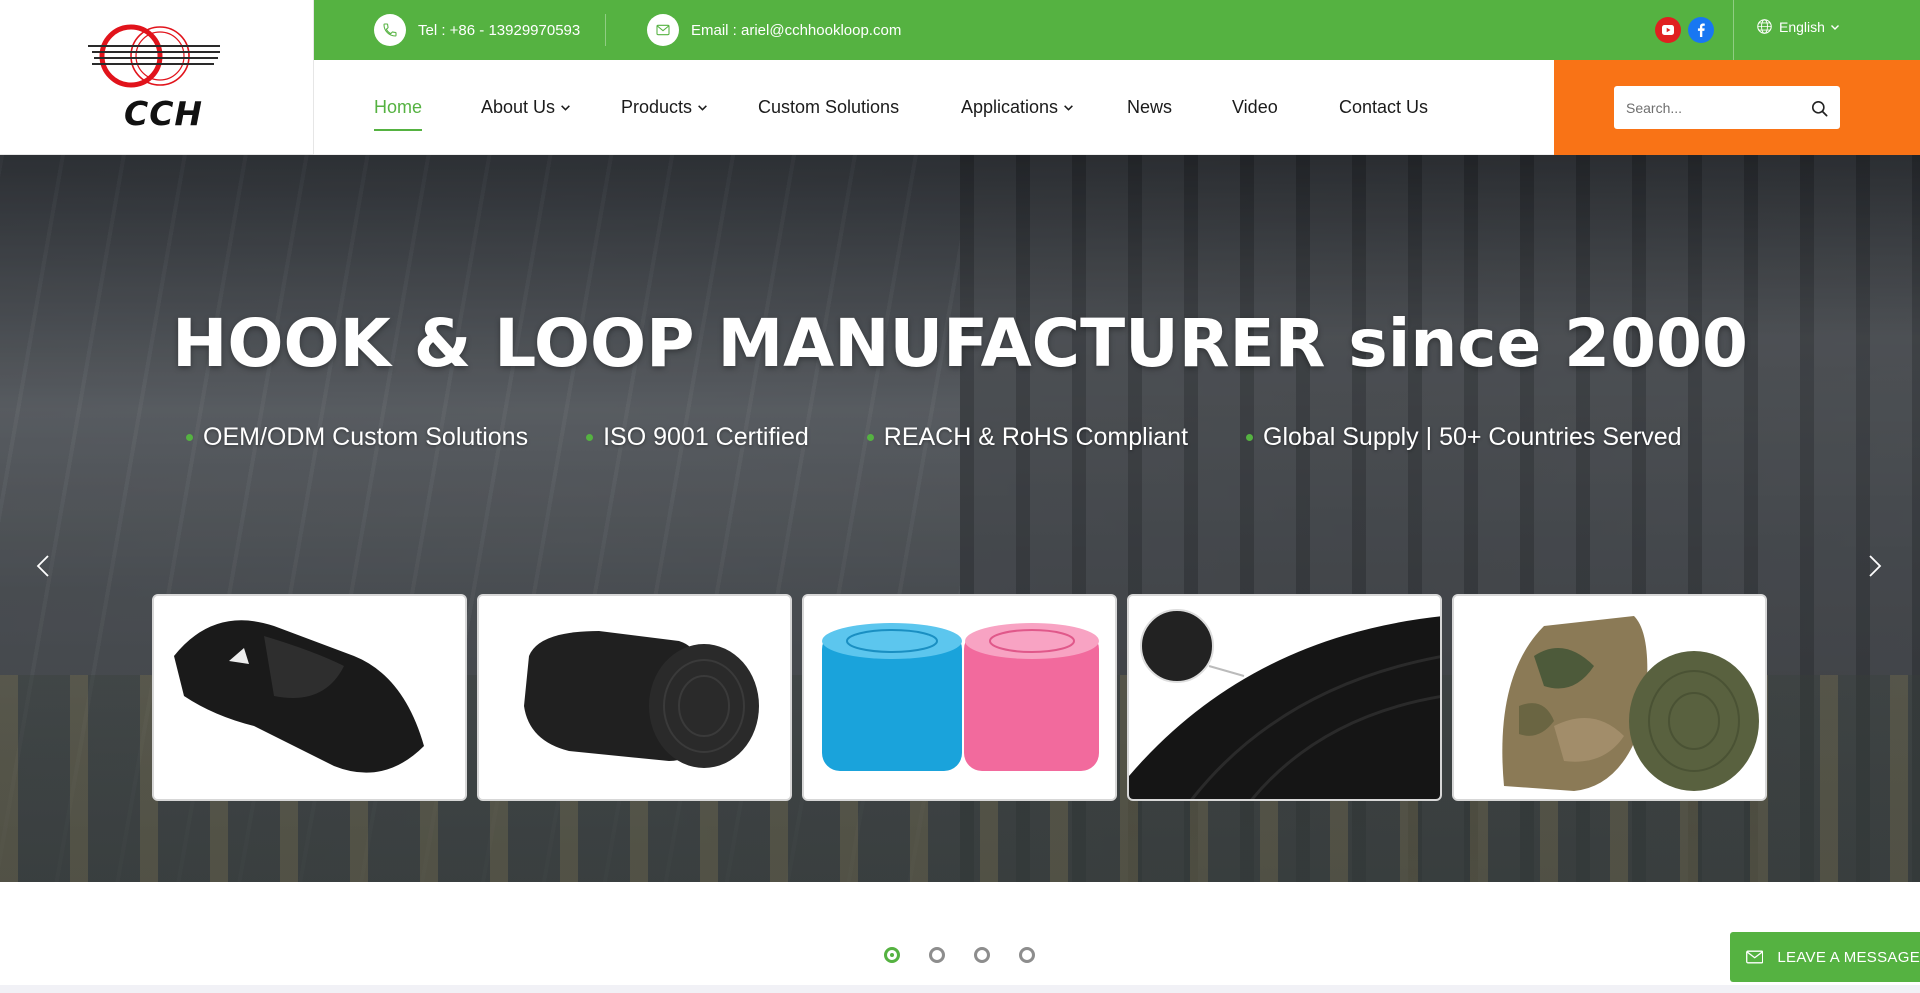 The width and height of the screenshot is (1920, 993). Describe the element at coordinates (398, 130) in the screenshot. I see `active-nav-underline` at that location.